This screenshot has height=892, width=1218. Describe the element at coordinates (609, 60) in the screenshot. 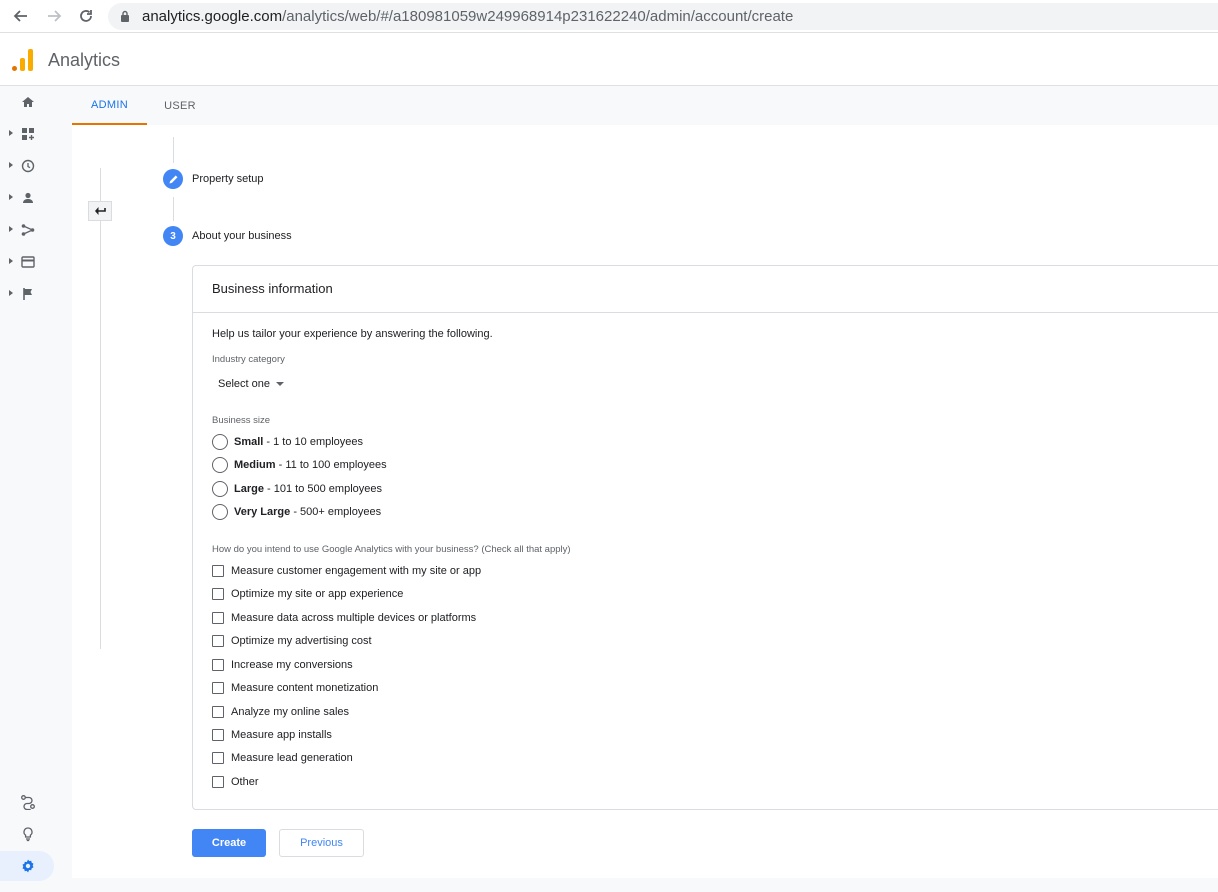

I see `app-header: Analytics` at that location.